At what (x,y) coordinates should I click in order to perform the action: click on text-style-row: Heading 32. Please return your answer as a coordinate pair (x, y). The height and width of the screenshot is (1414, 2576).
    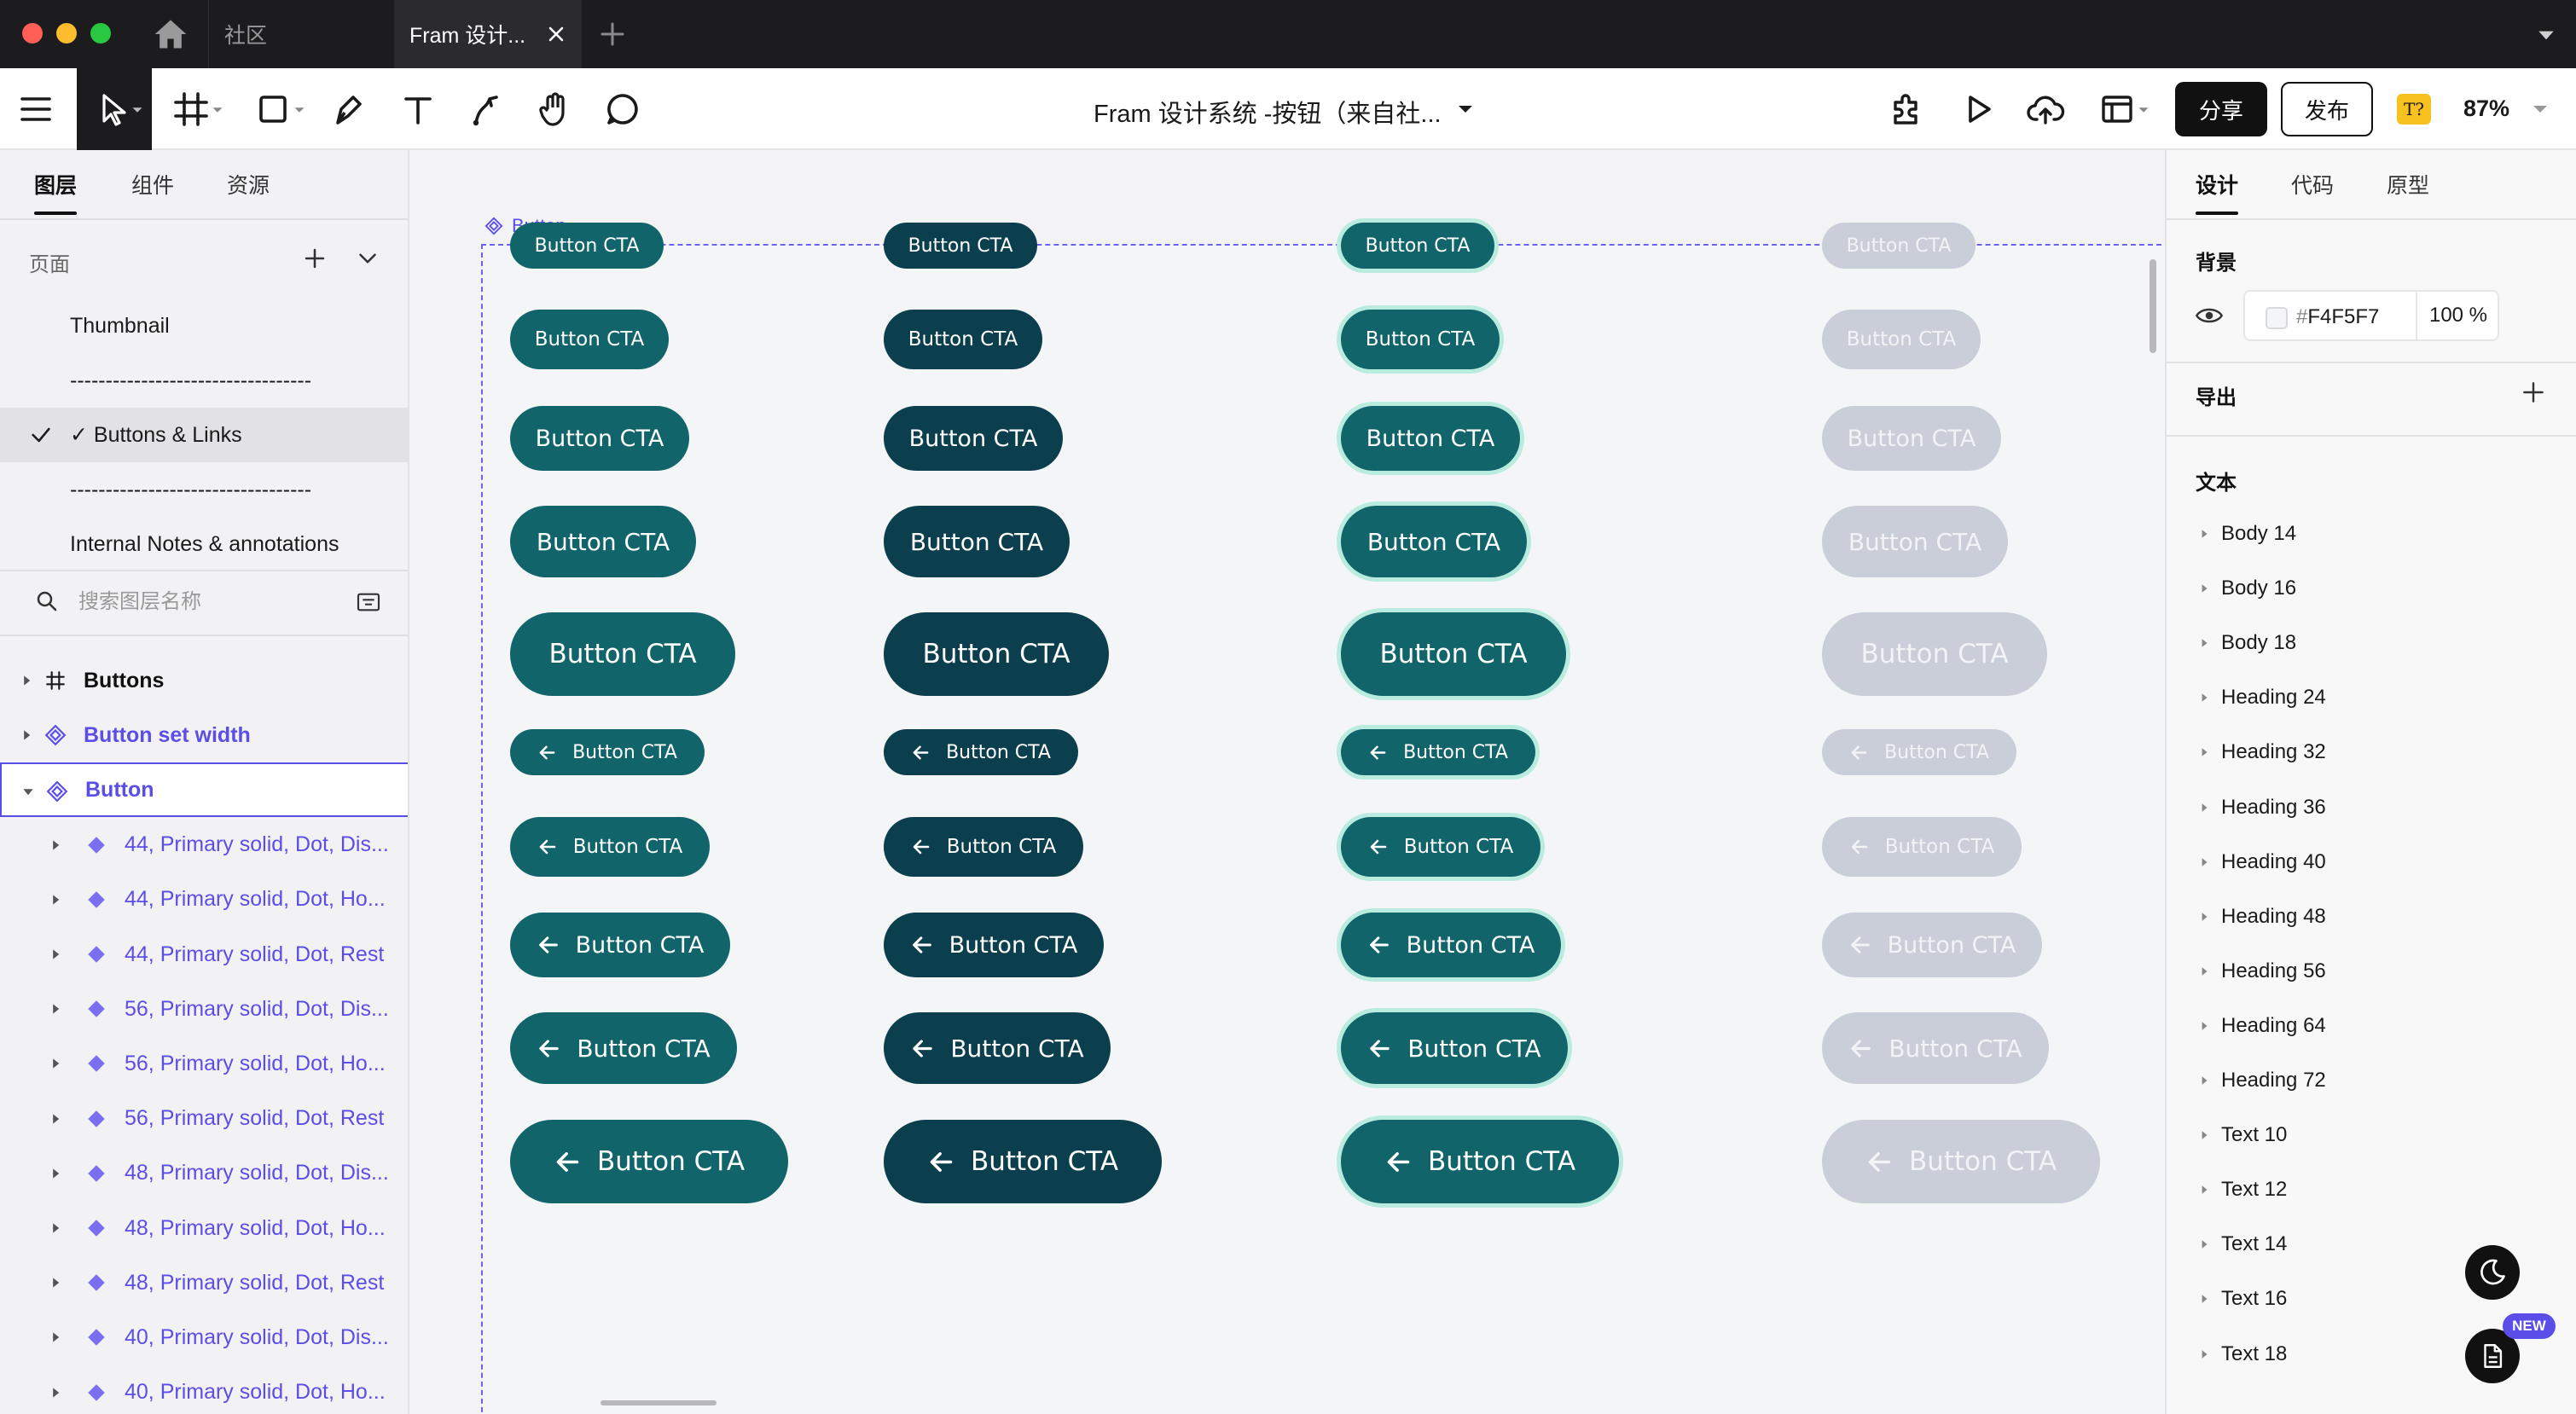
    Looking at the image, I should click on (2371, 752).